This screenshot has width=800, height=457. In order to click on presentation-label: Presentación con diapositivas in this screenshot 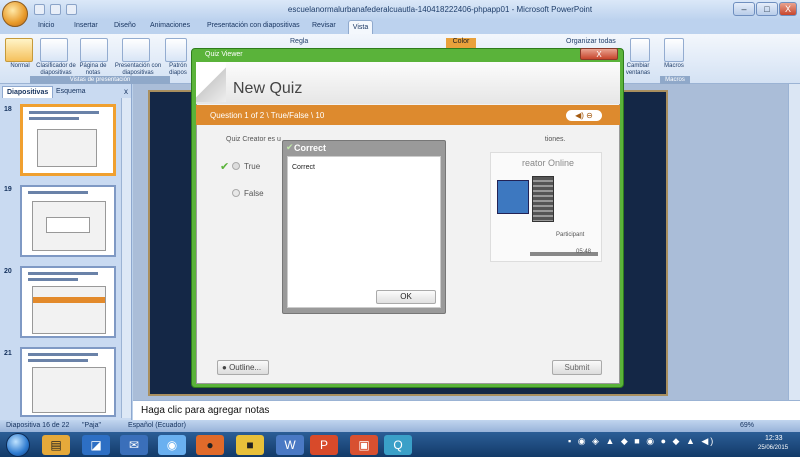, I will do `click(138, 69)`.